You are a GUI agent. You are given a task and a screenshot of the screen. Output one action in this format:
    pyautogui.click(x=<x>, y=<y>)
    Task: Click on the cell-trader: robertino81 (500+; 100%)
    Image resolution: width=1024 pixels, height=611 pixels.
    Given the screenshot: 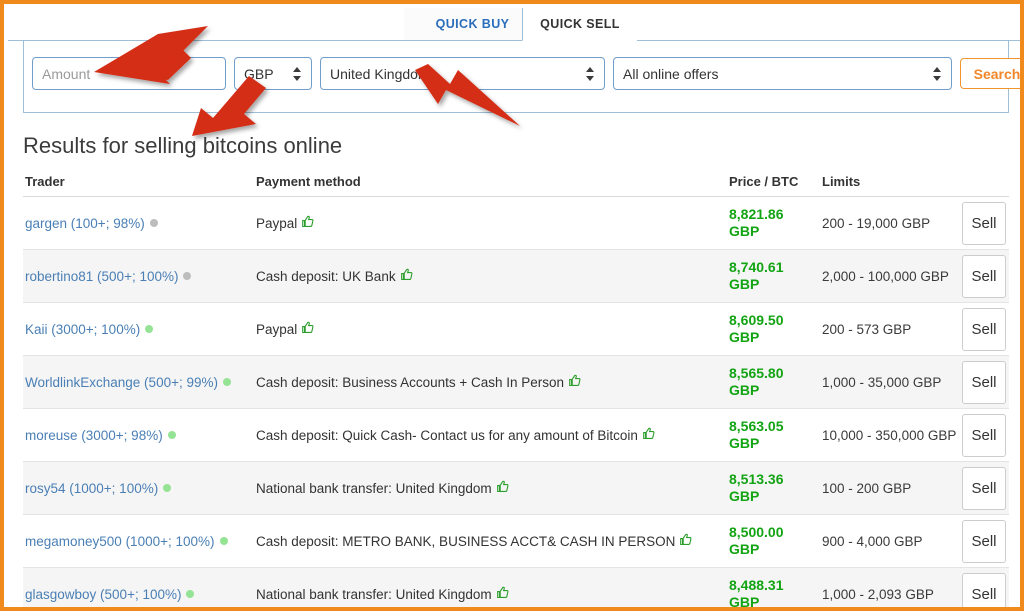 What is the action you would take?
    pyautogui.click(x=139, y=276)
    